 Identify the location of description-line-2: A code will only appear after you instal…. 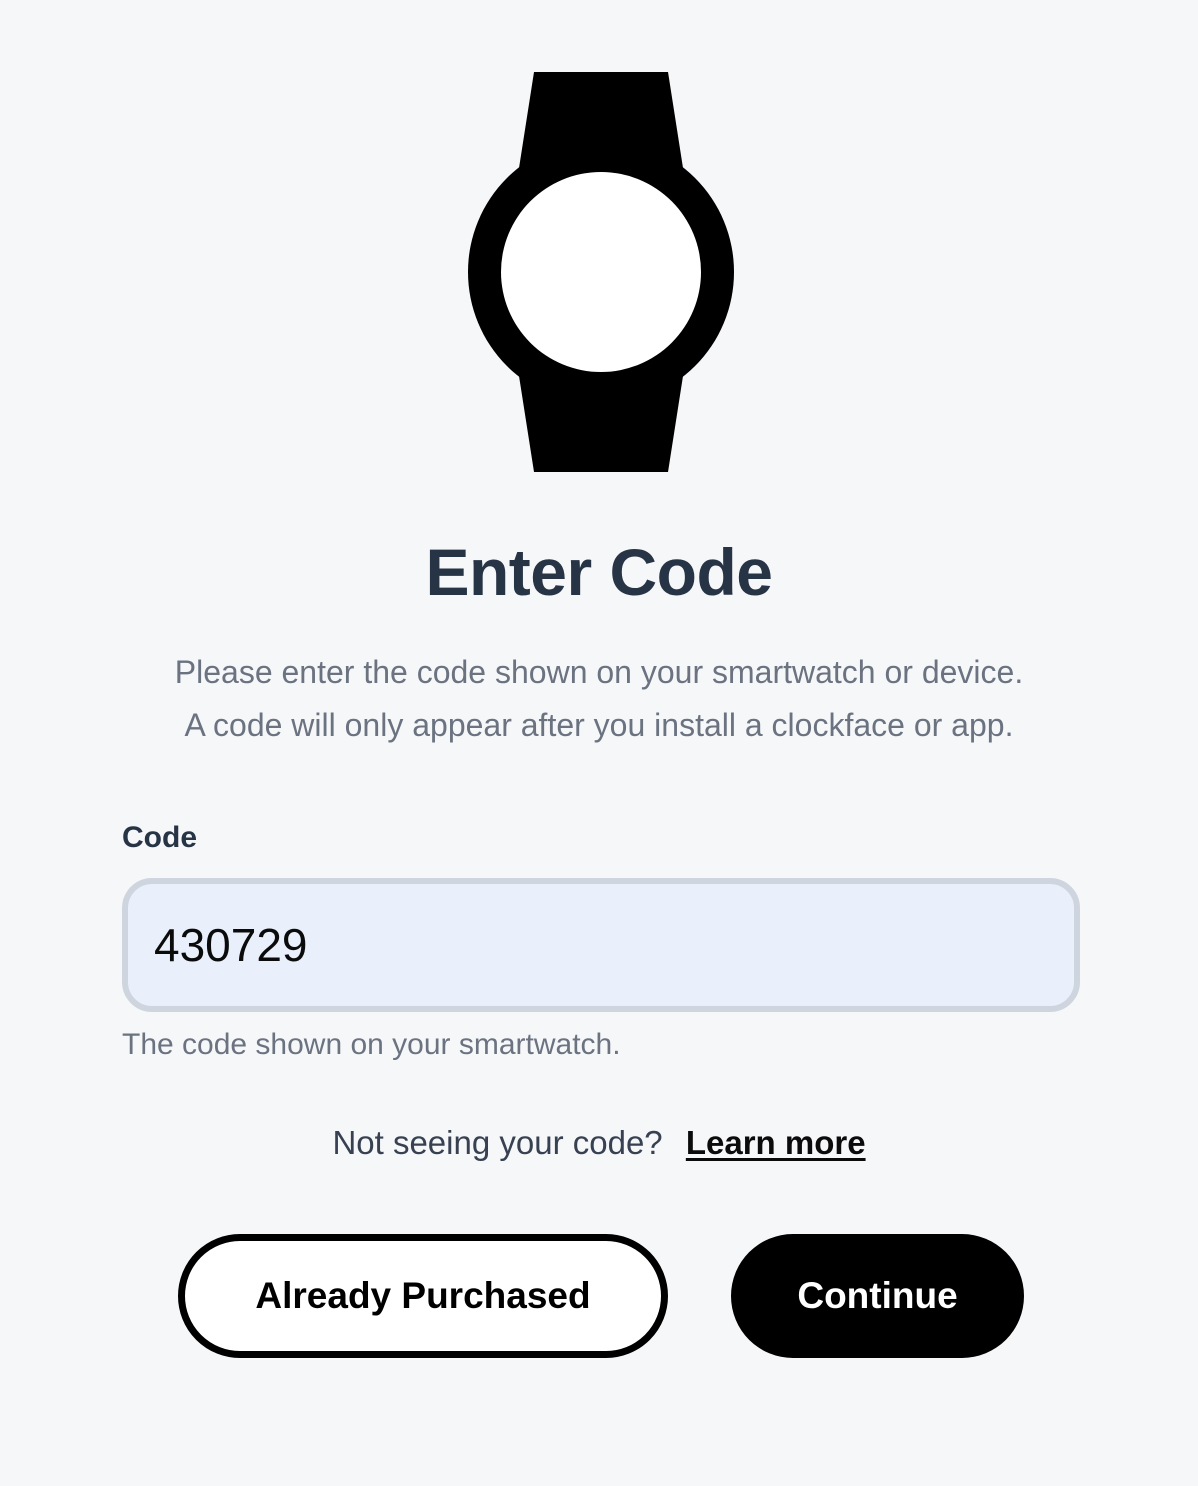
(599, 725).